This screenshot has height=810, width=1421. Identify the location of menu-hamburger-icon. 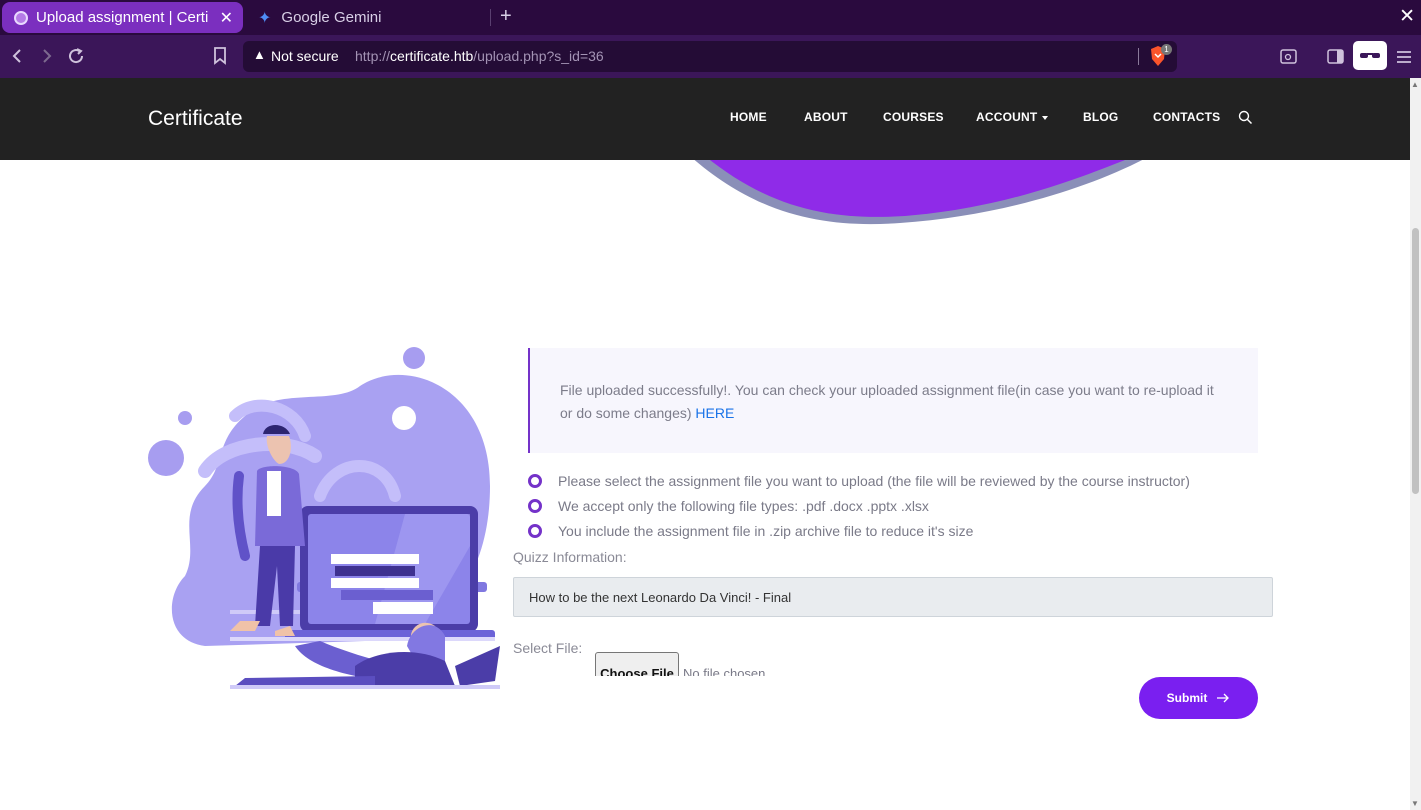
(1404, 57).